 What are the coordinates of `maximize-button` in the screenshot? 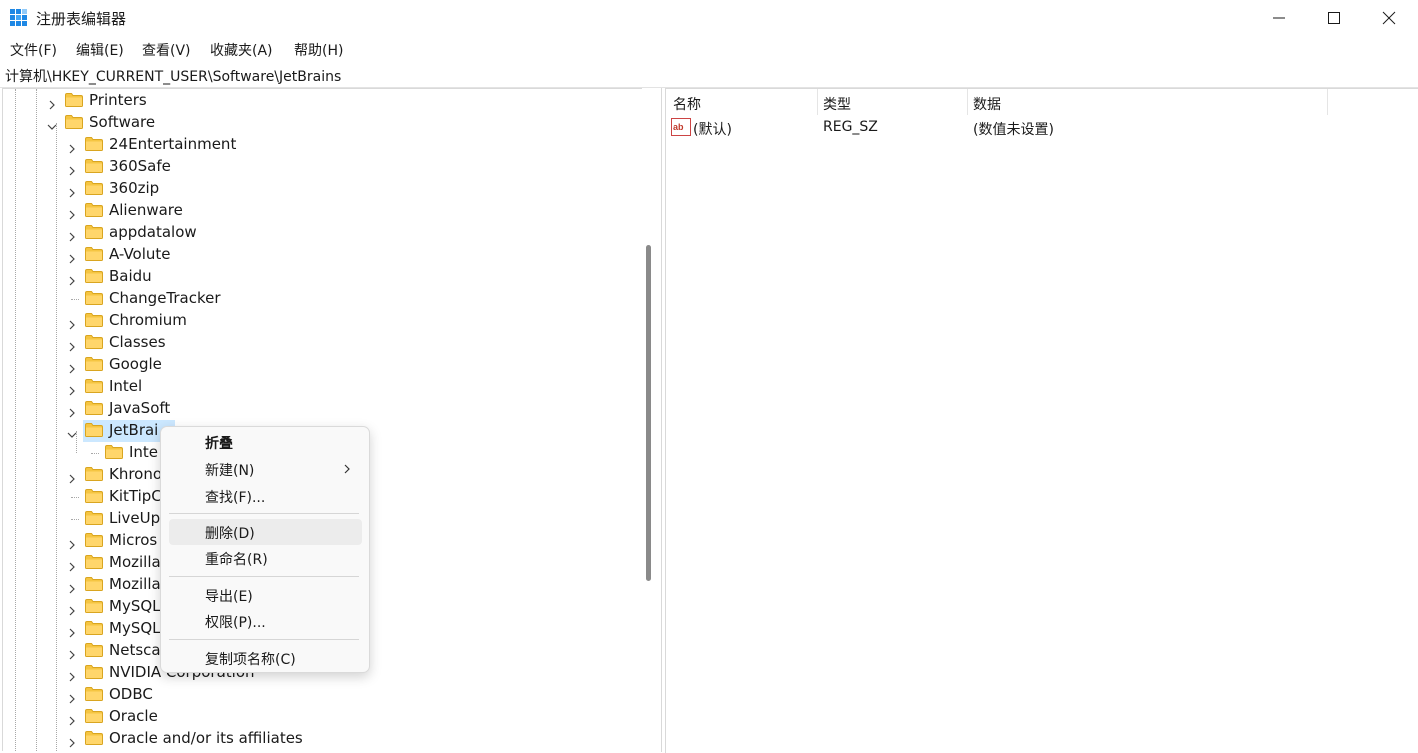 It's located at (1334, 18).